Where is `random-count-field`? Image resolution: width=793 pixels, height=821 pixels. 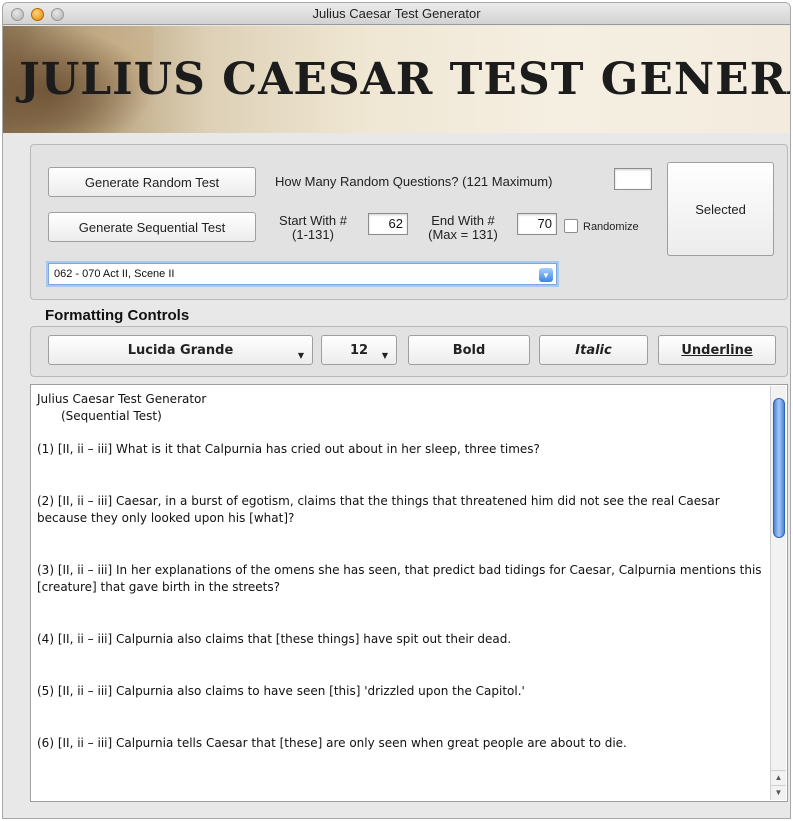 random-count-field is located at coordinates (633, 179).